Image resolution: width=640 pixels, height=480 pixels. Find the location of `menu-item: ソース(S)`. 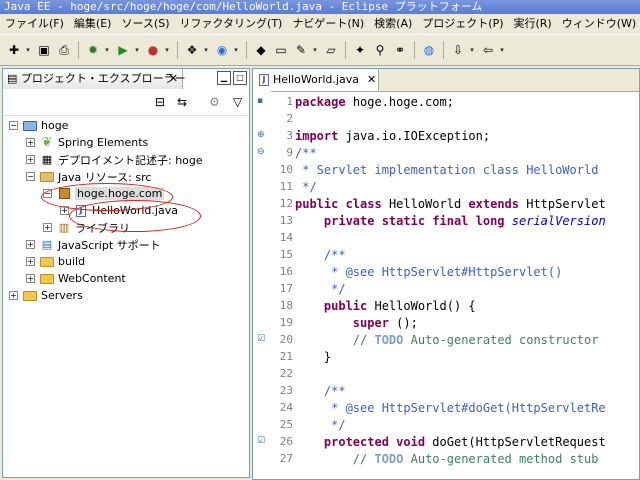

menu-item: ソース(S) is located at coordinates (145, 24).